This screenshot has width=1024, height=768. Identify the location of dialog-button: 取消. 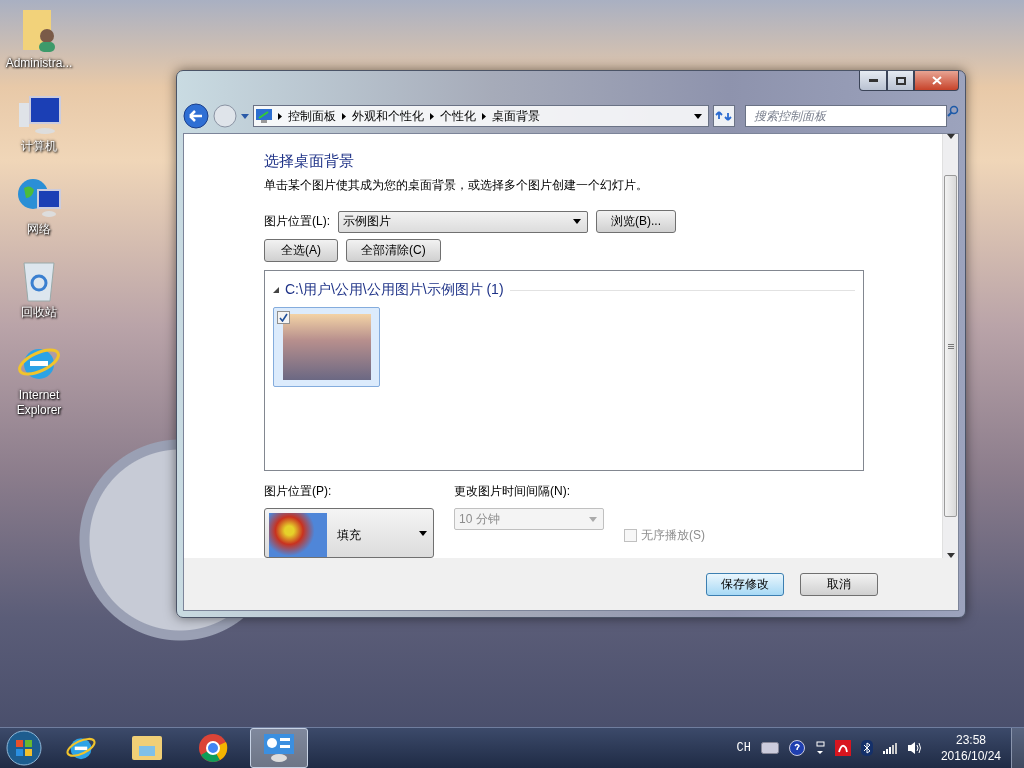
(839, 584).